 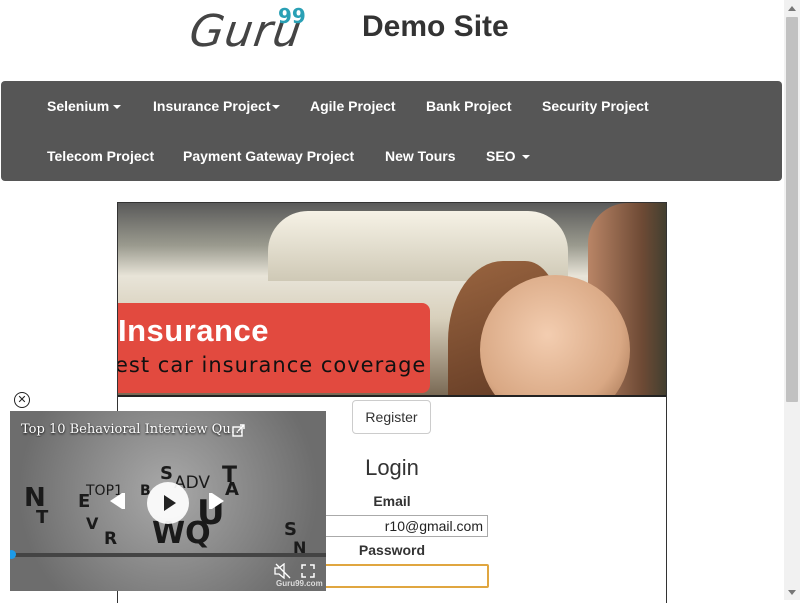 I want to click on play-button, so click(x=168, y=503).